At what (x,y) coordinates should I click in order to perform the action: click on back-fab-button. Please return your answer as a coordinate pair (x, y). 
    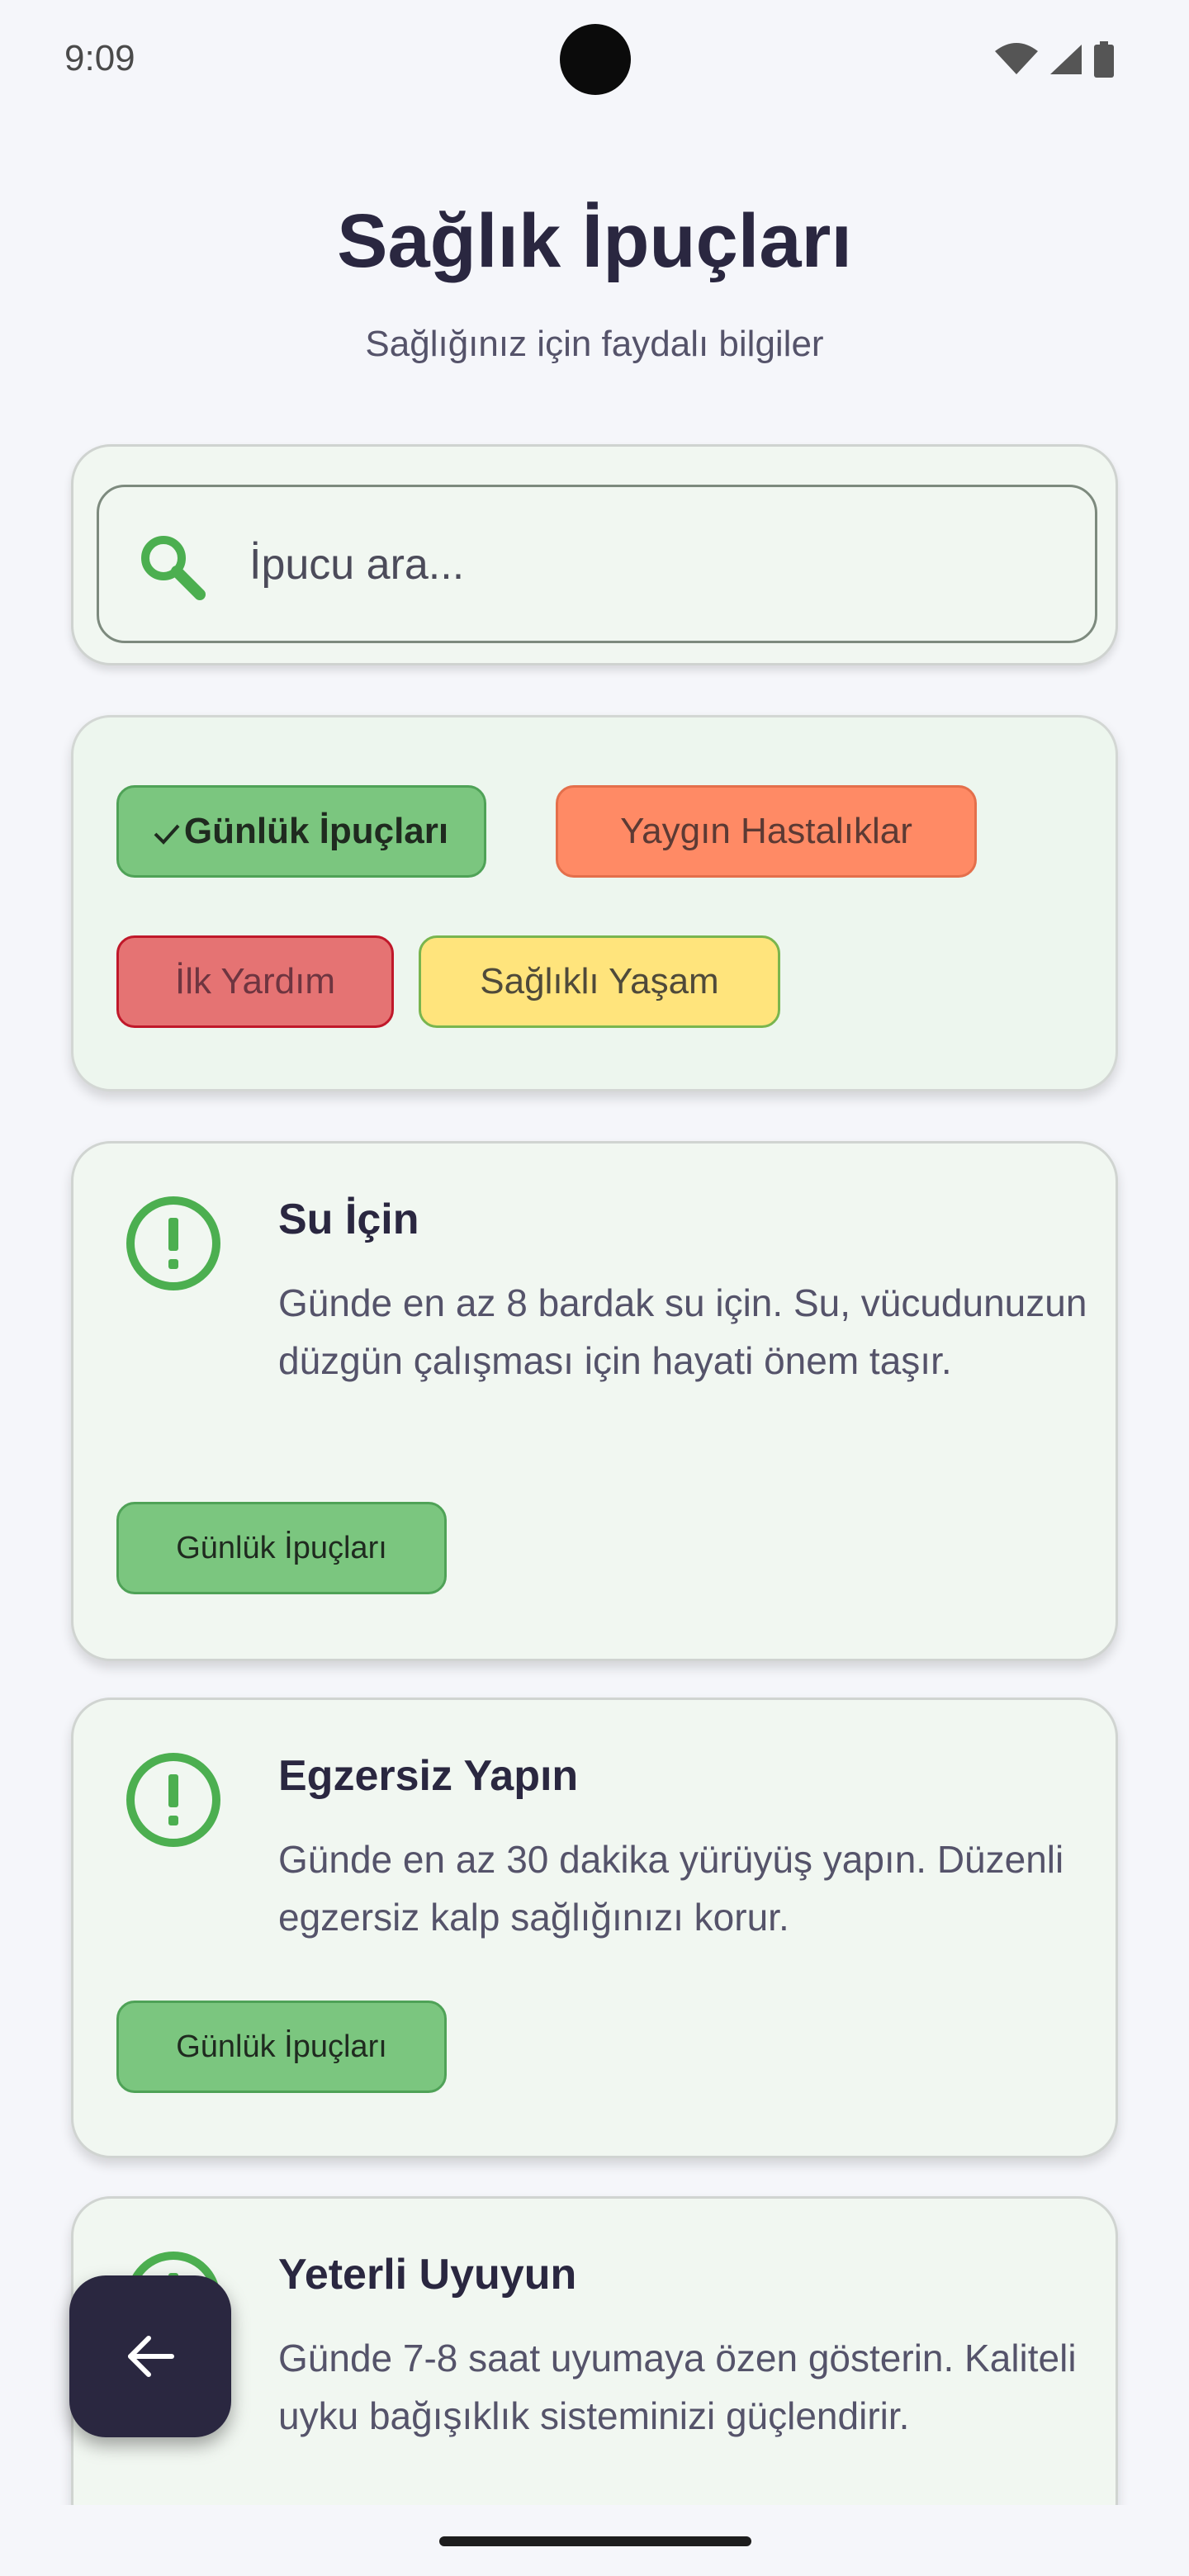
    Looking at the image, I should click on (150, 2356).